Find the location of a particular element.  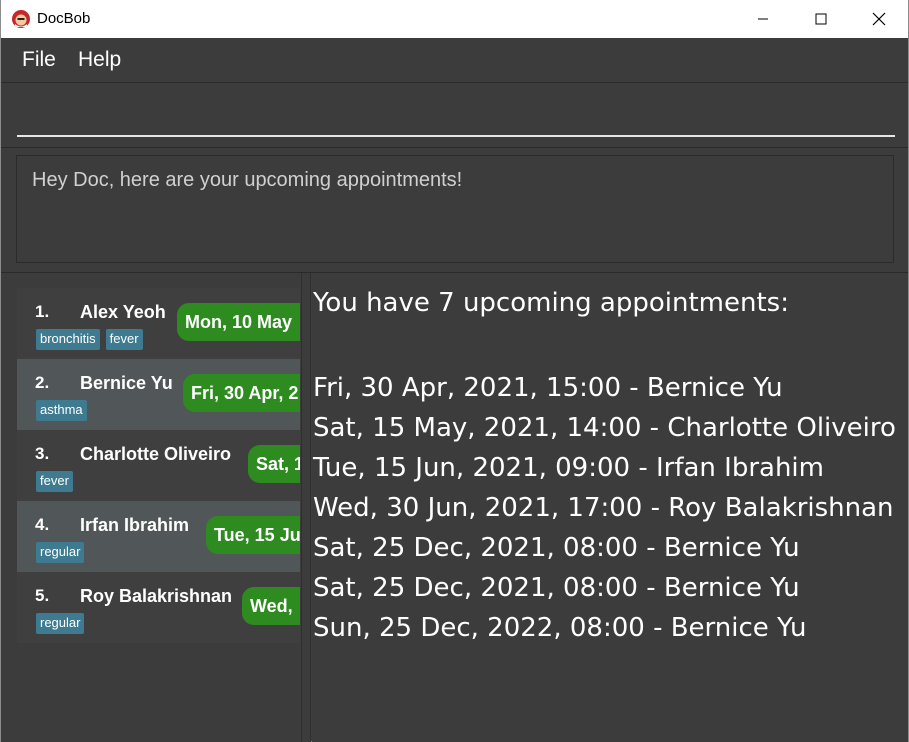

appointment-item: Fri, 30 Apr, 2021, 15:00 - Bernice Yu is located at coordinates (548, 388).